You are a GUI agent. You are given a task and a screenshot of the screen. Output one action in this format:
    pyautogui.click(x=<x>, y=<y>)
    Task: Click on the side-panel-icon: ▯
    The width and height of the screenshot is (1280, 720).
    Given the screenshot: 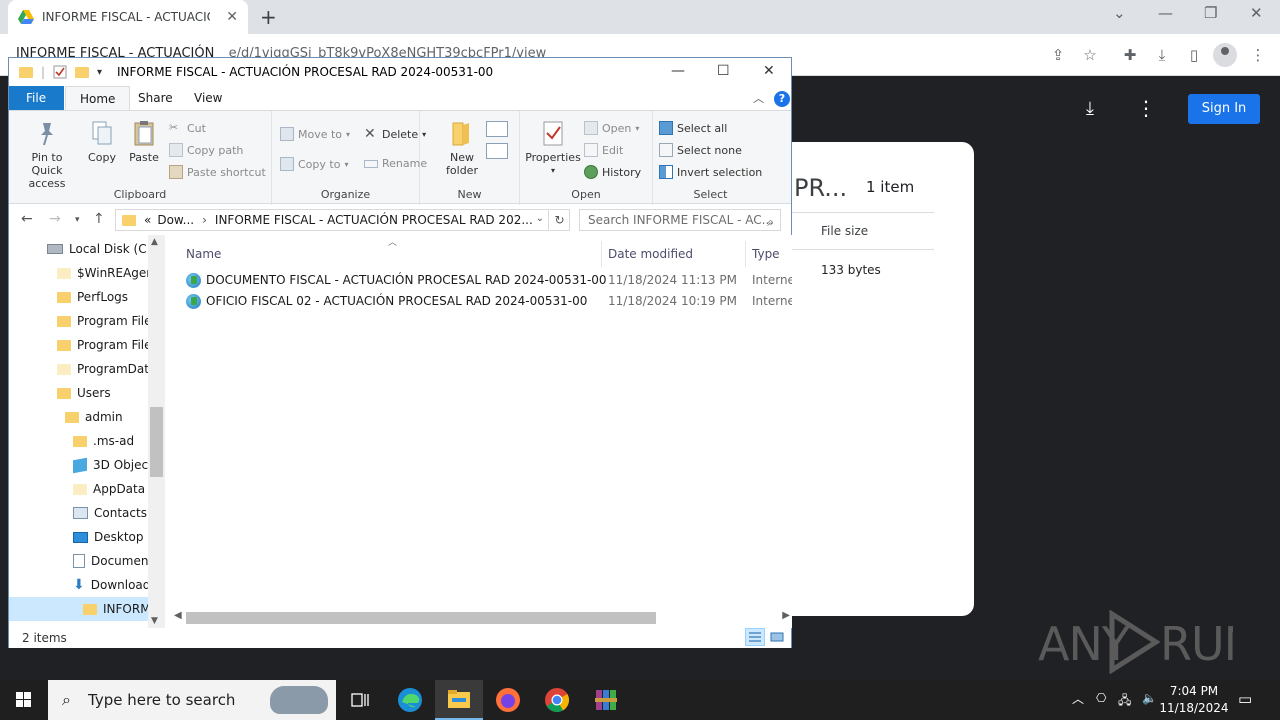 What is the action you would take?
    pyautogui.click(x=1194, y=55)
    